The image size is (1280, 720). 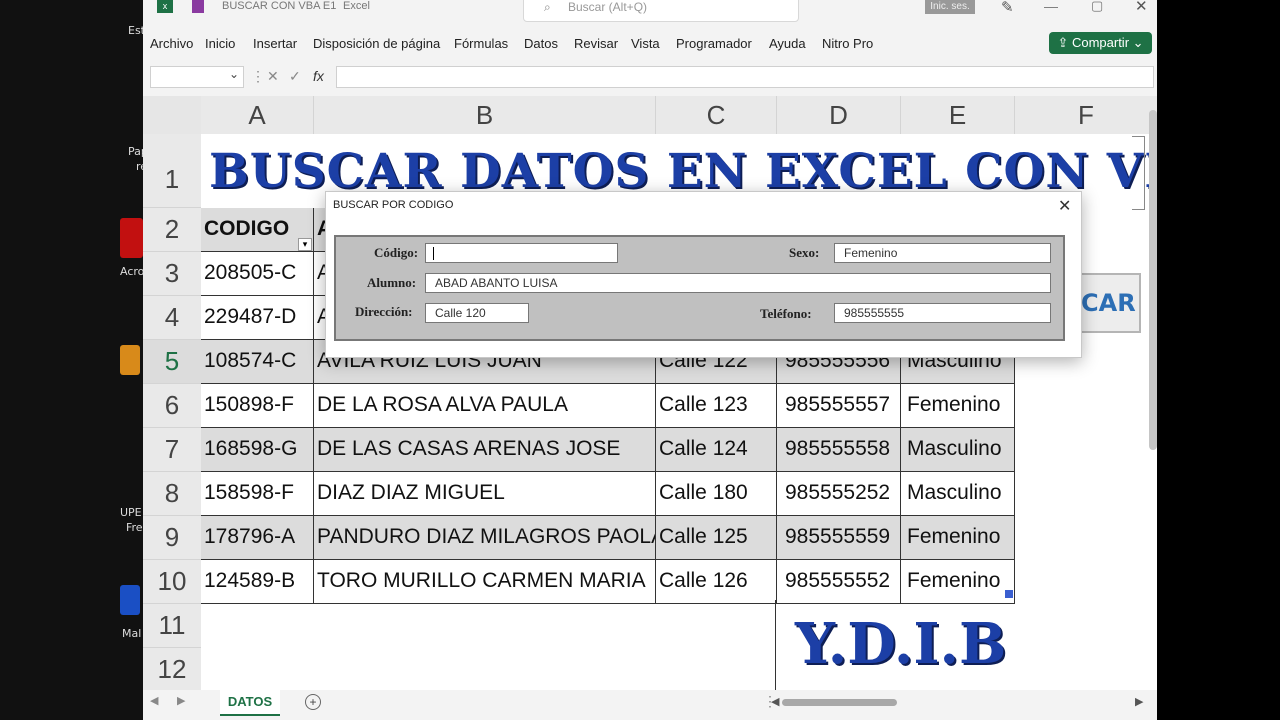 I want to click on minimize-icon: —, so click(x=1051, y=7).